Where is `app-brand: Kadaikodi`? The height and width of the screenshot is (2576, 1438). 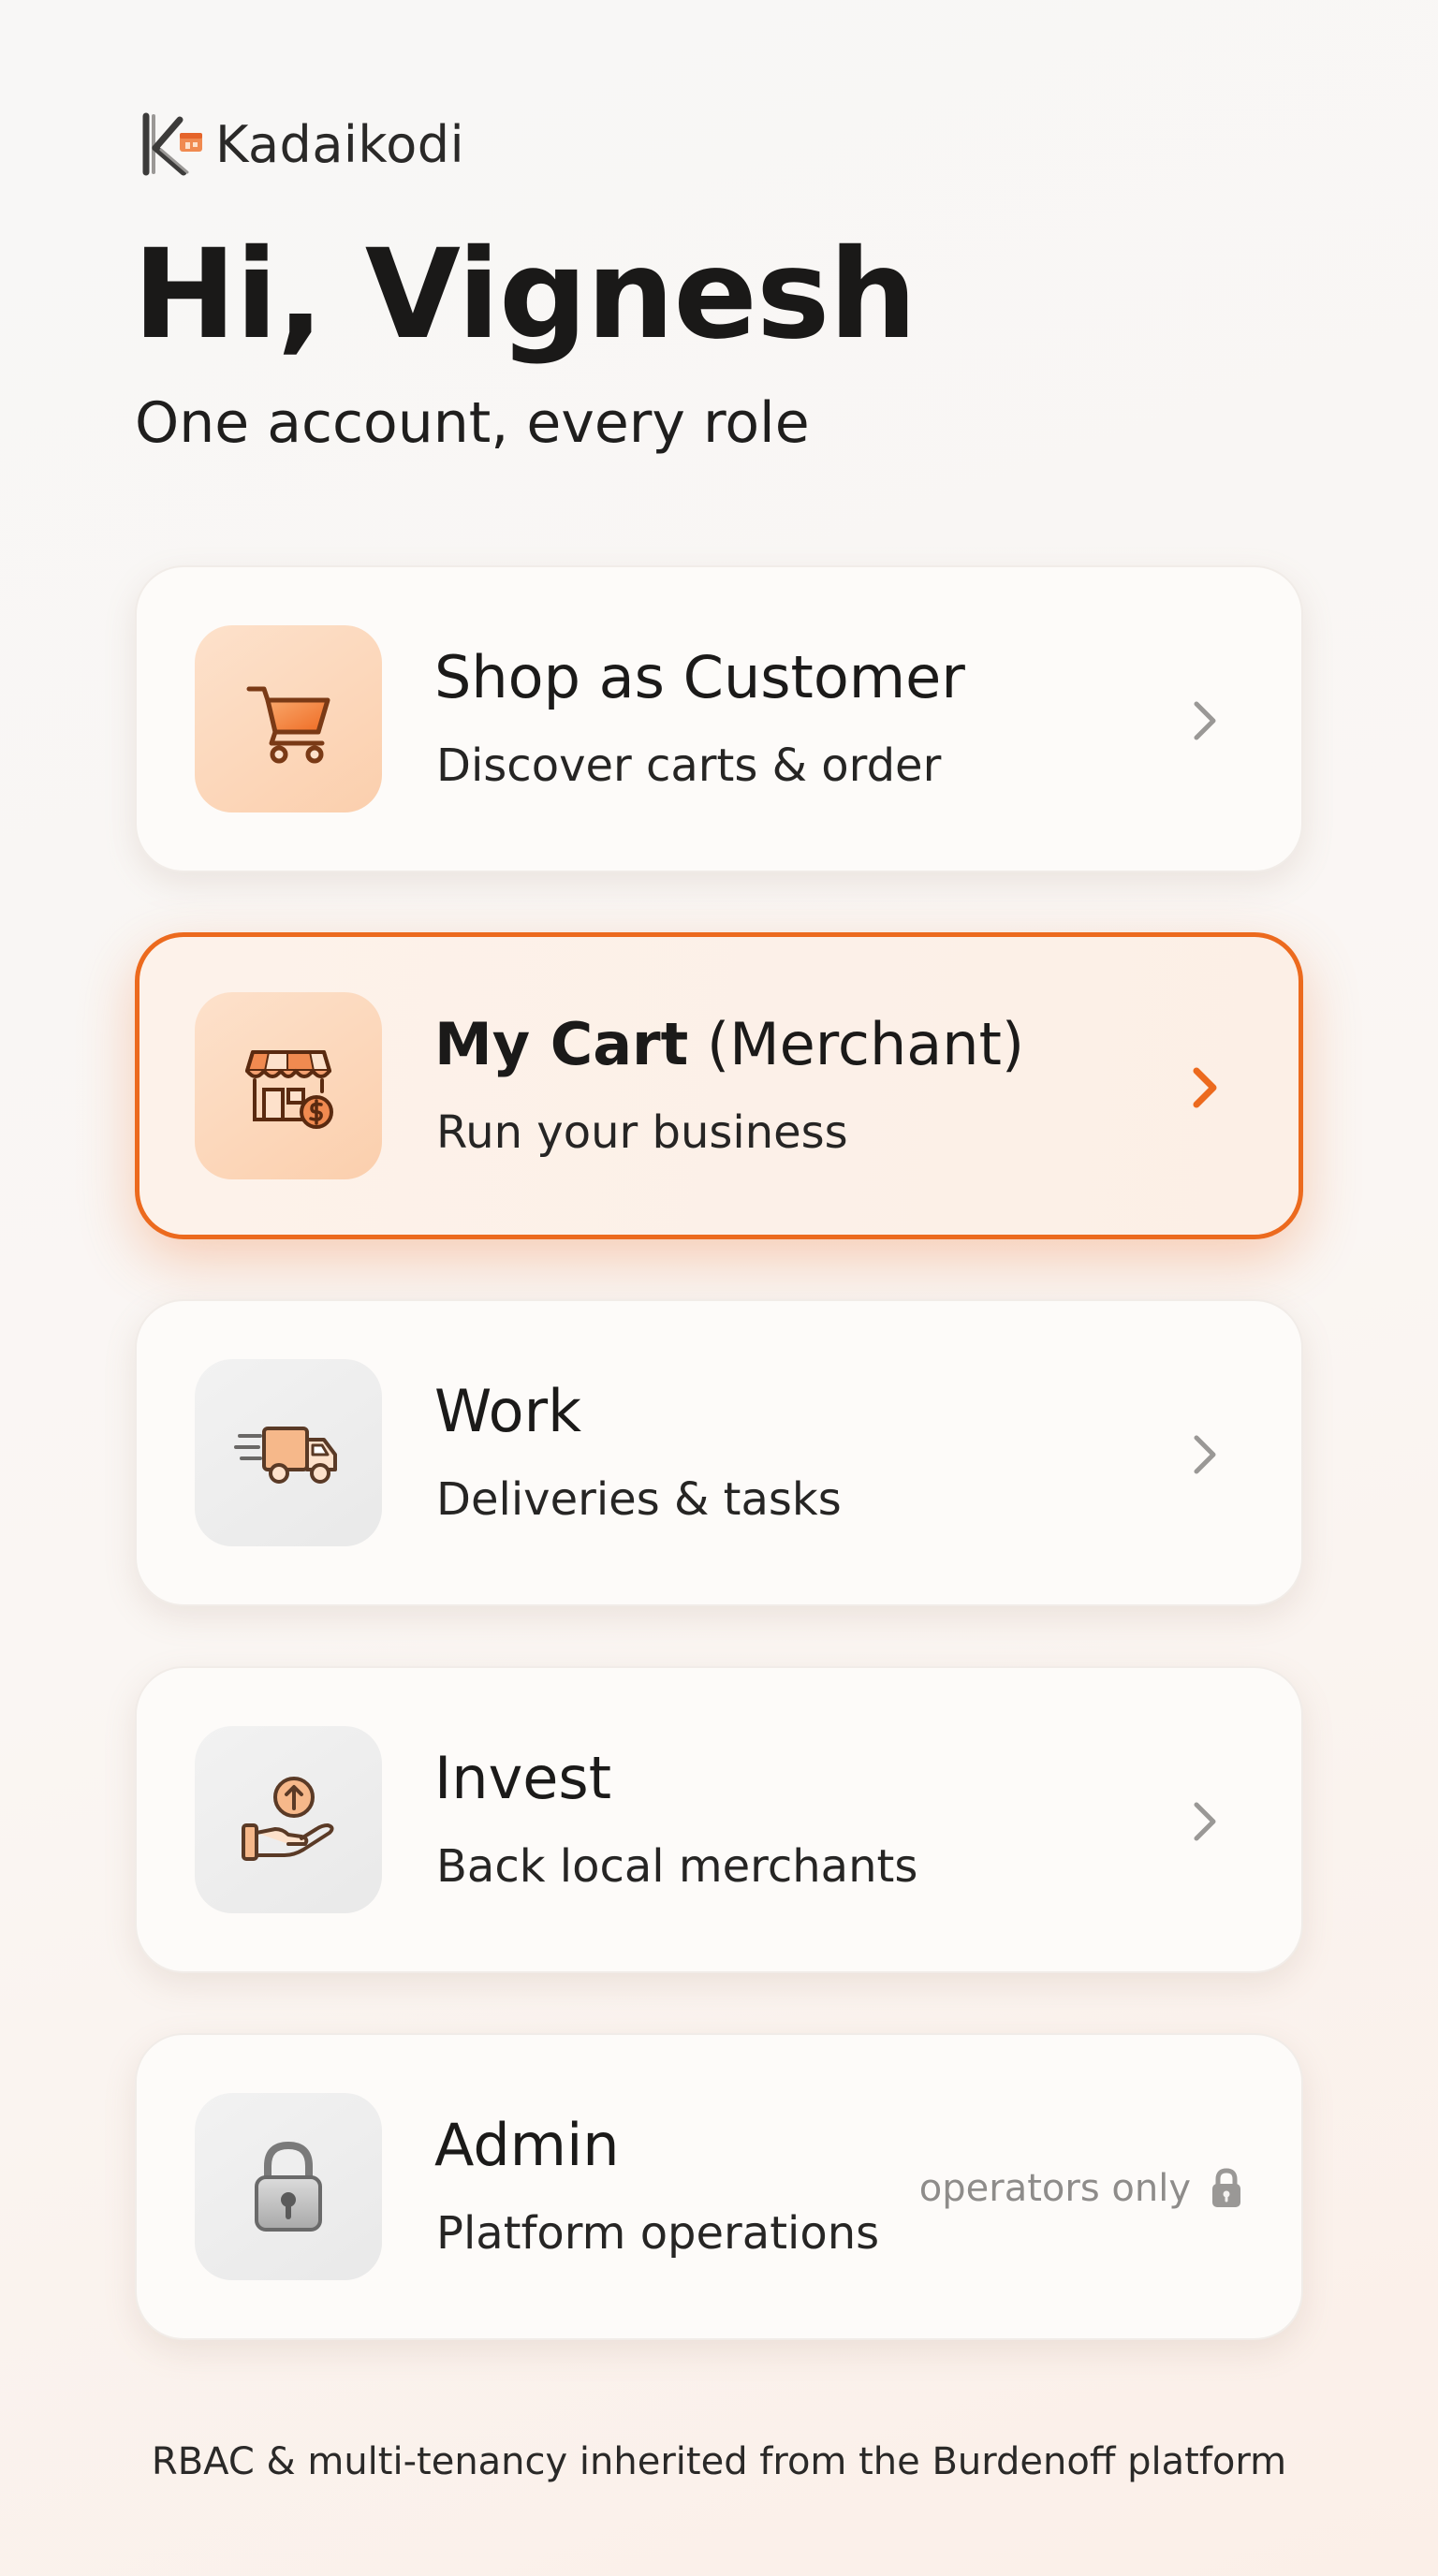 app-brand: Kadaikodi is located at coordinates (300, 144).